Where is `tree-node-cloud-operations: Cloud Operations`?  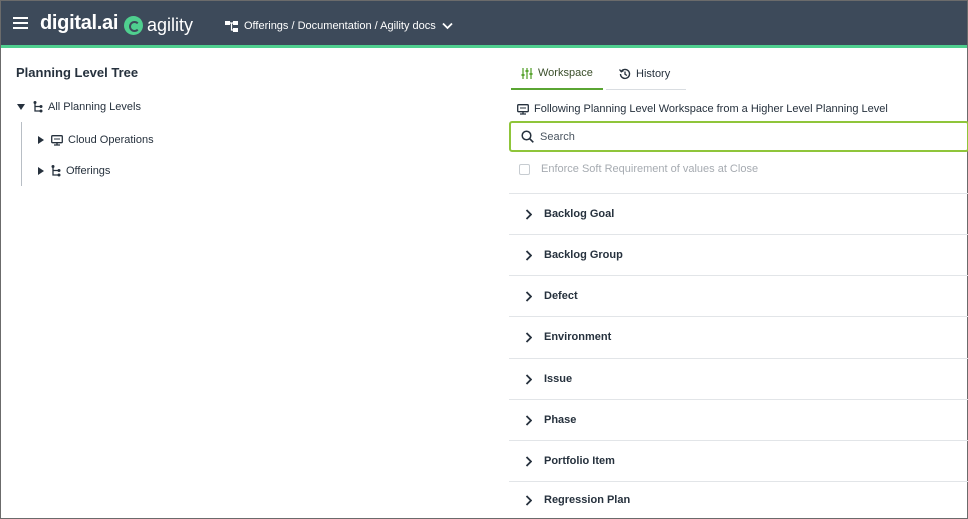 tree-node-cloud-operations: Cloud Operations is located at coordinates (96, 140).